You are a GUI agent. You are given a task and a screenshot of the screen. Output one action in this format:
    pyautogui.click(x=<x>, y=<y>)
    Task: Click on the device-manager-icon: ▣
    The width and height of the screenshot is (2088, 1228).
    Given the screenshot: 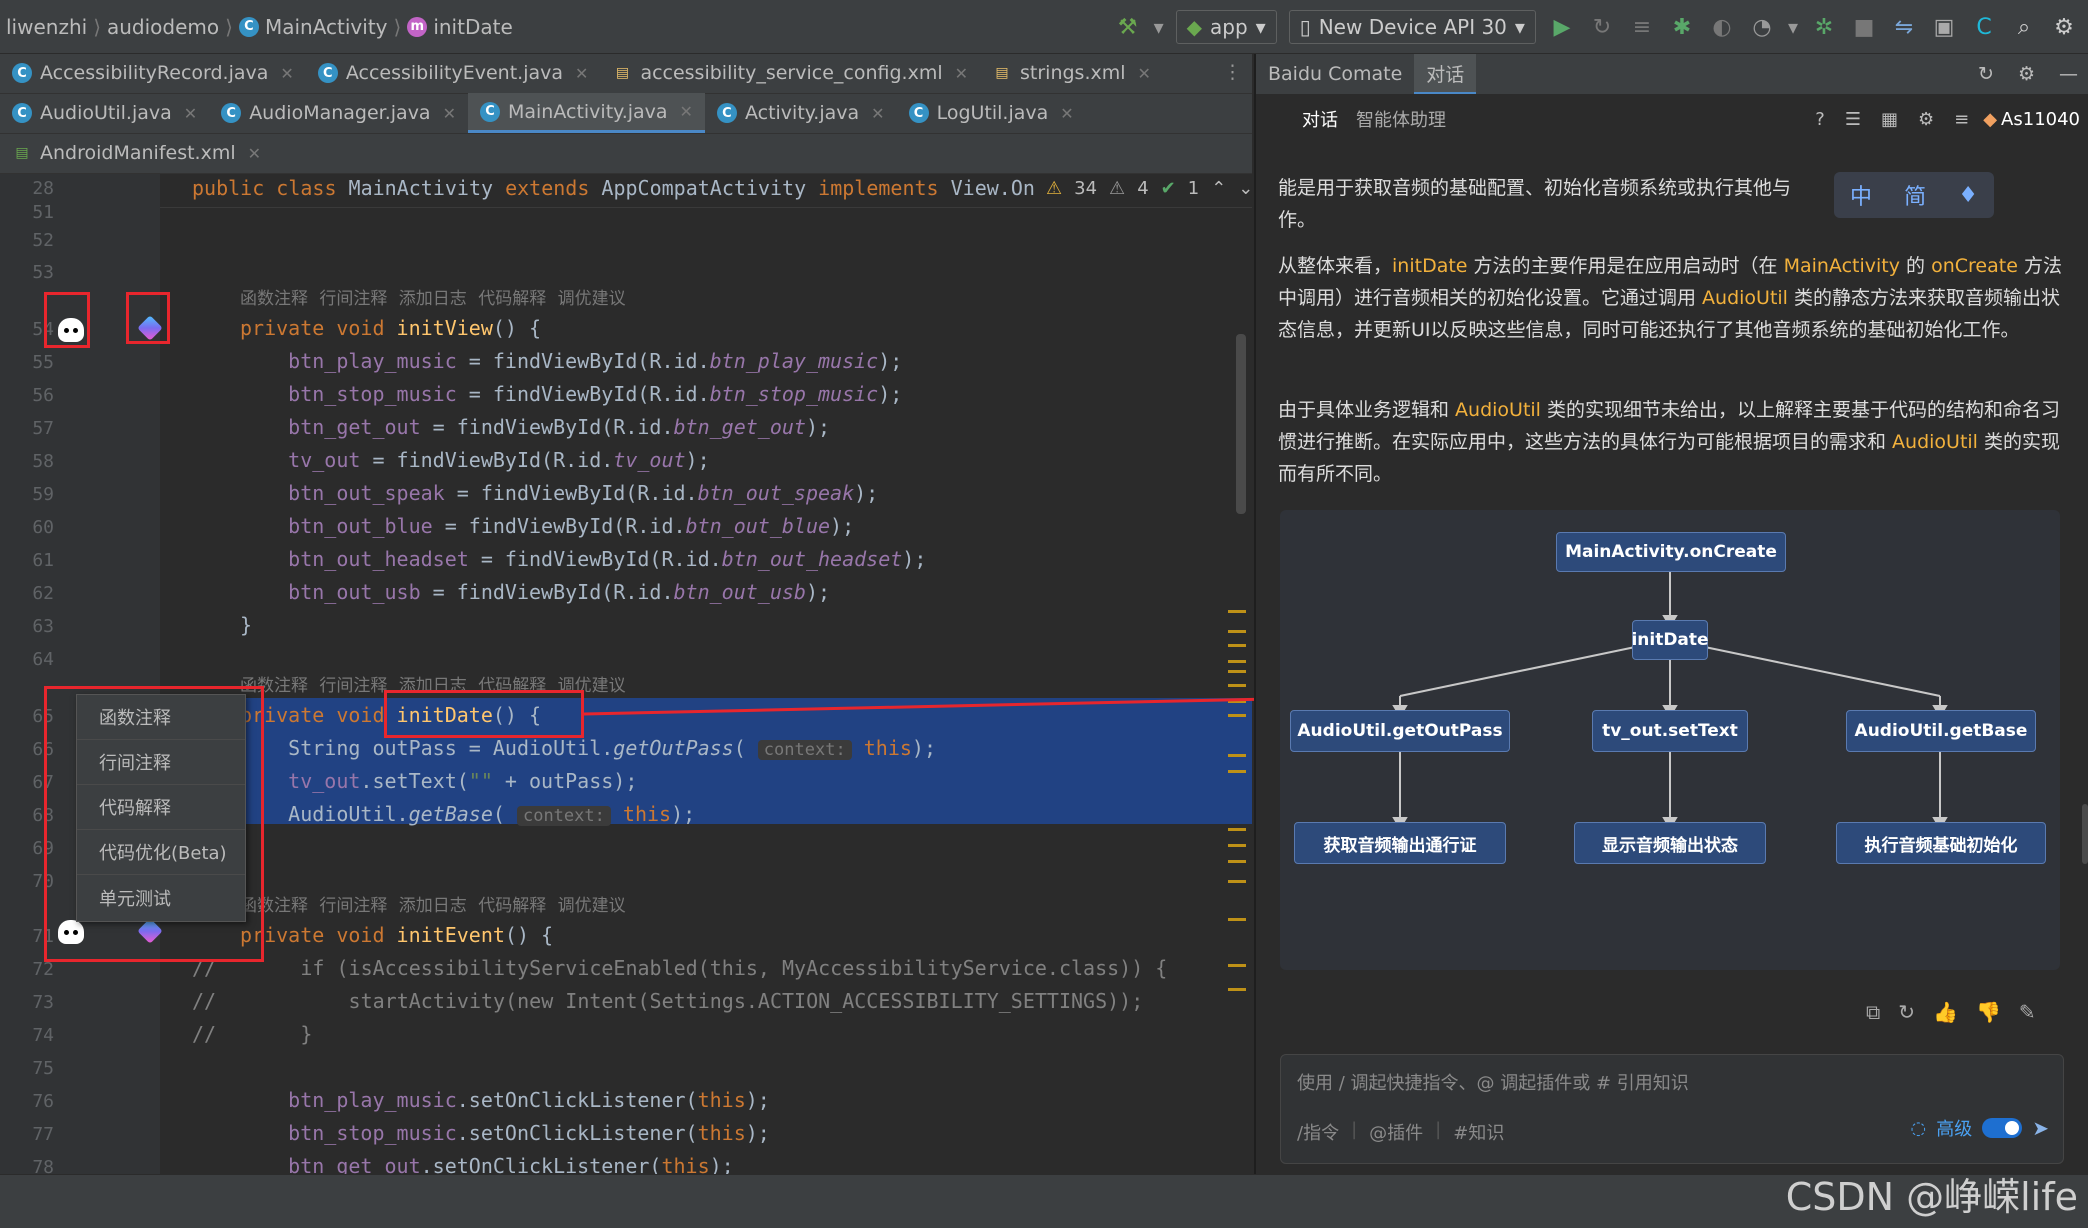 What is the action you would take?
    pyautogui.click(x=1944, y=27)
    